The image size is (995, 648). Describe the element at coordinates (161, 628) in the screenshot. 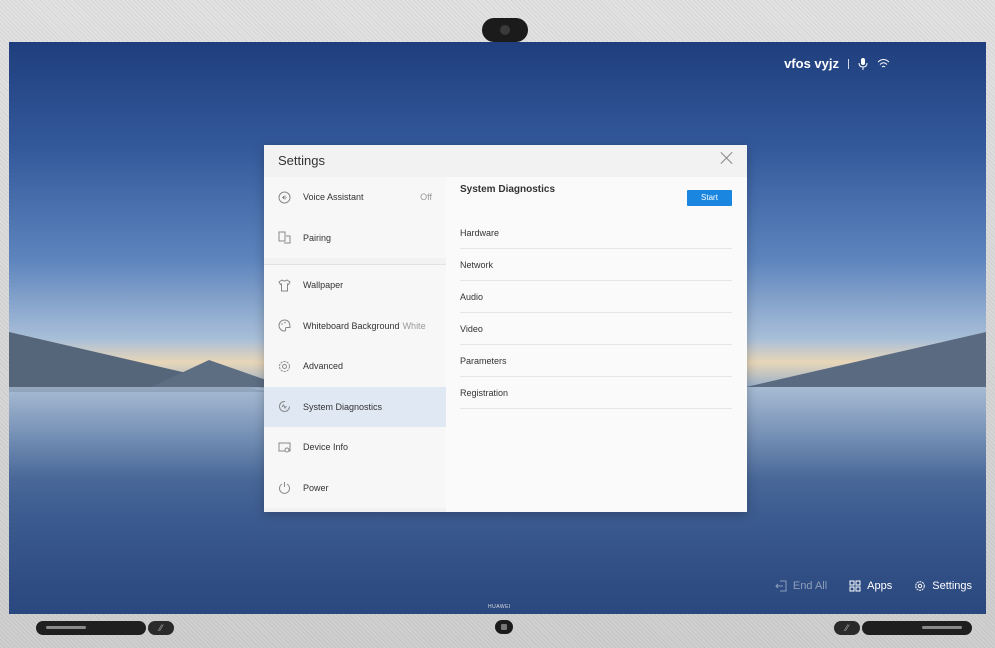

I see `stylus-left-marker-icon: ⁄⁄` at that location.